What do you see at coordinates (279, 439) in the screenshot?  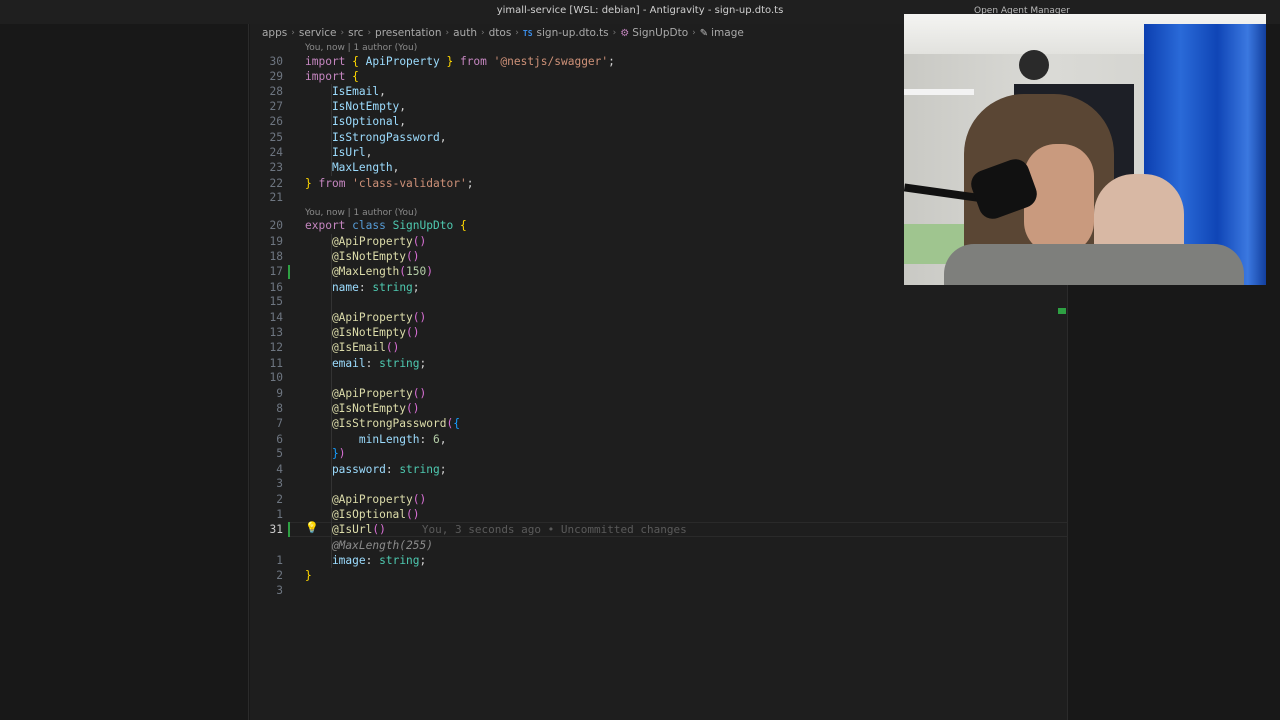 I see `line-number: 6` at bounding box center [279, 439].